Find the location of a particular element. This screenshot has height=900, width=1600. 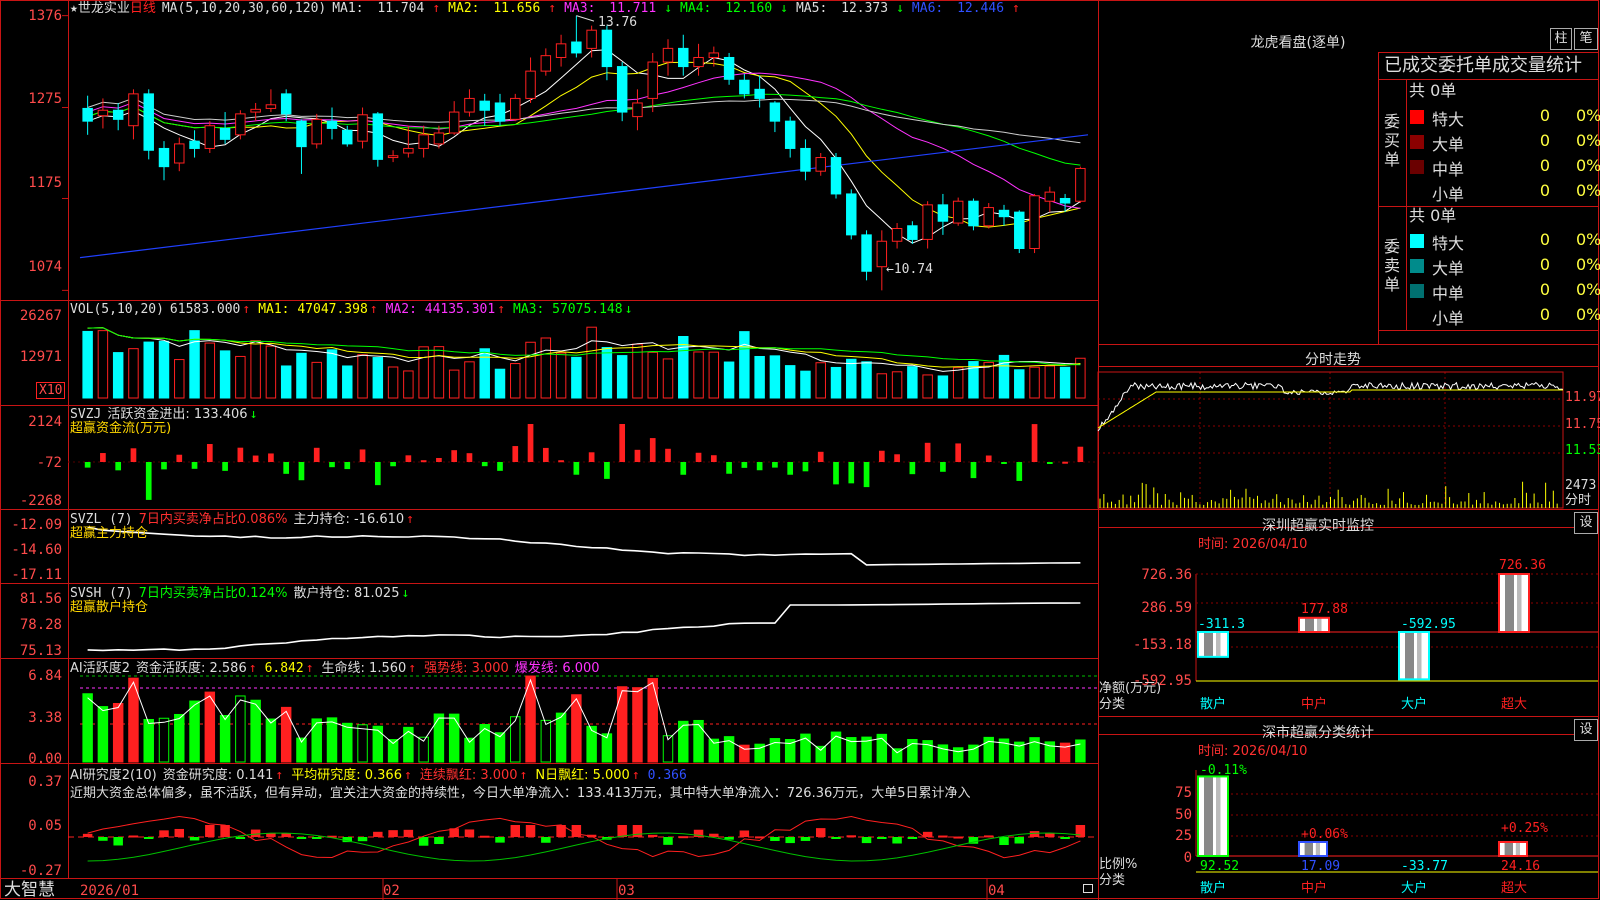

vol-tick: 12971 is located at coordinates (40, 357).